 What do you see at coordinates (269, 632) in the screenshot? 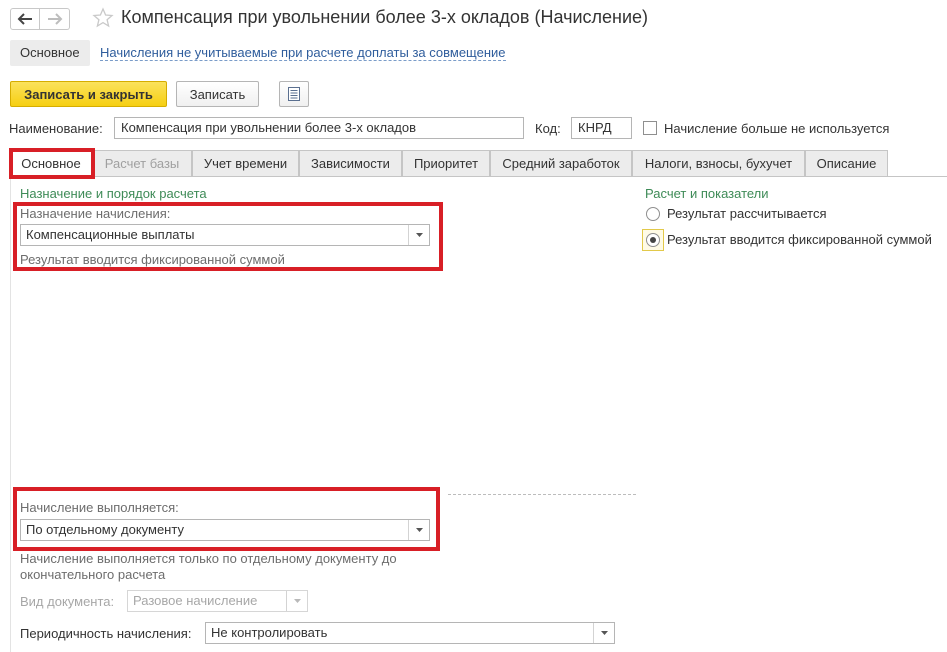
I see `periodicity-value: Не контролировать` at bounding box center [269, 632].